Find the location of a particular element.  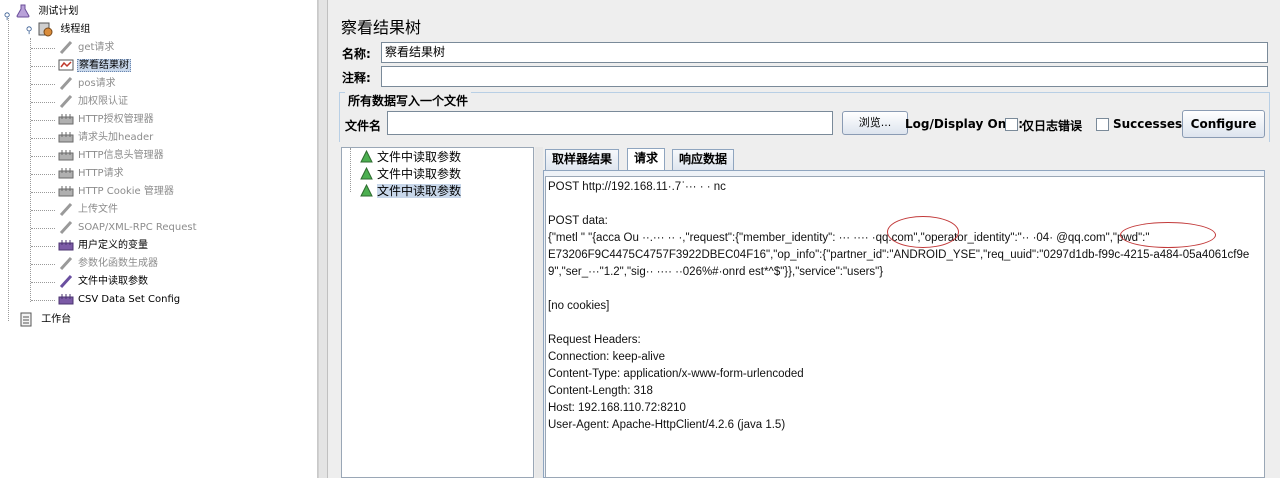

successes-label: Successes is located at coordinates (1148, 124).